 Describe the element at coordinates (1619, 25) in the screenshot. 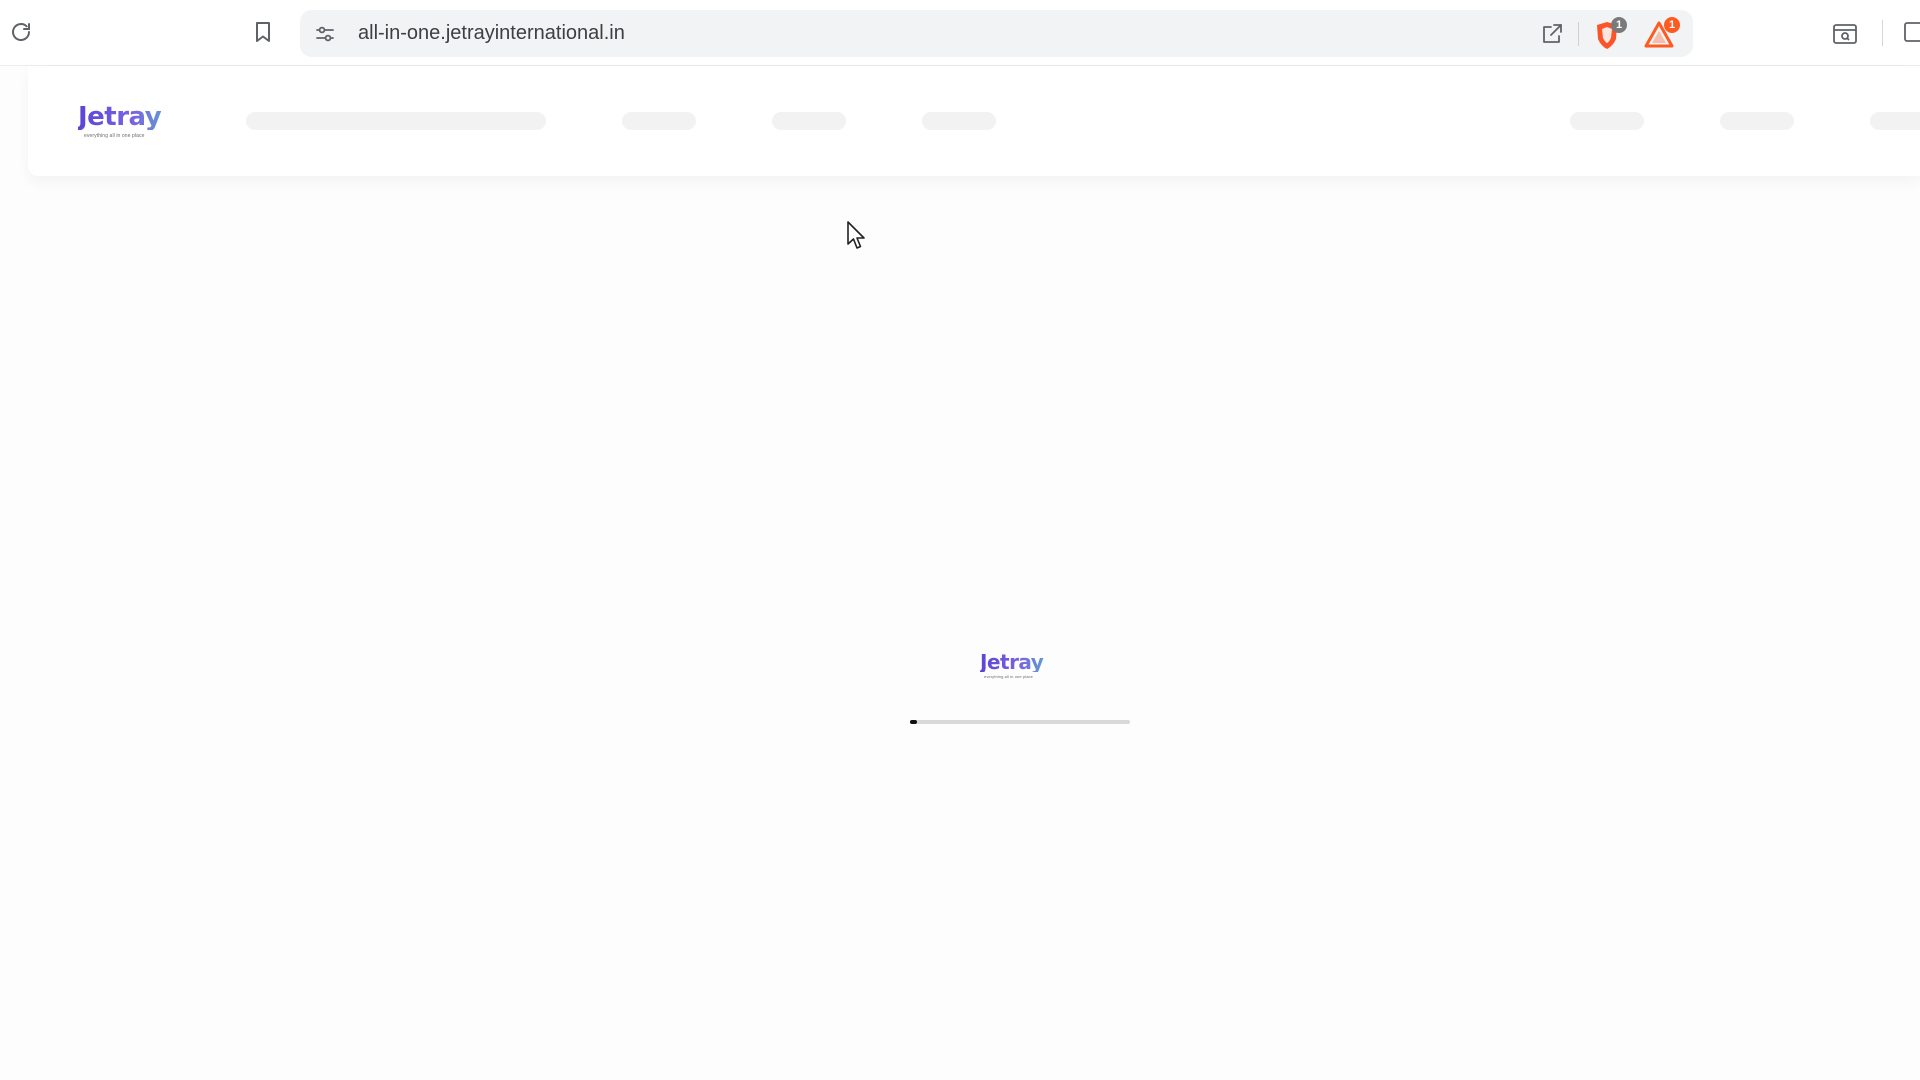

I see `shields-badge: 1` at that location.